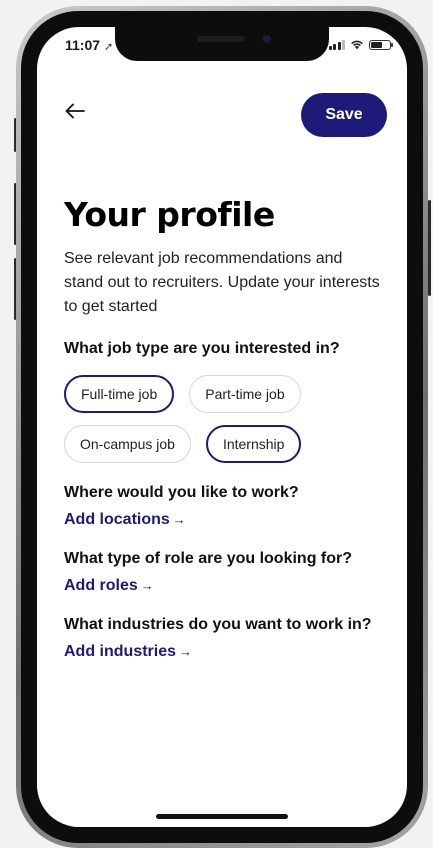 This screenshot has width=433, height=848. I want to click on home-indicator, so click(222, 816).